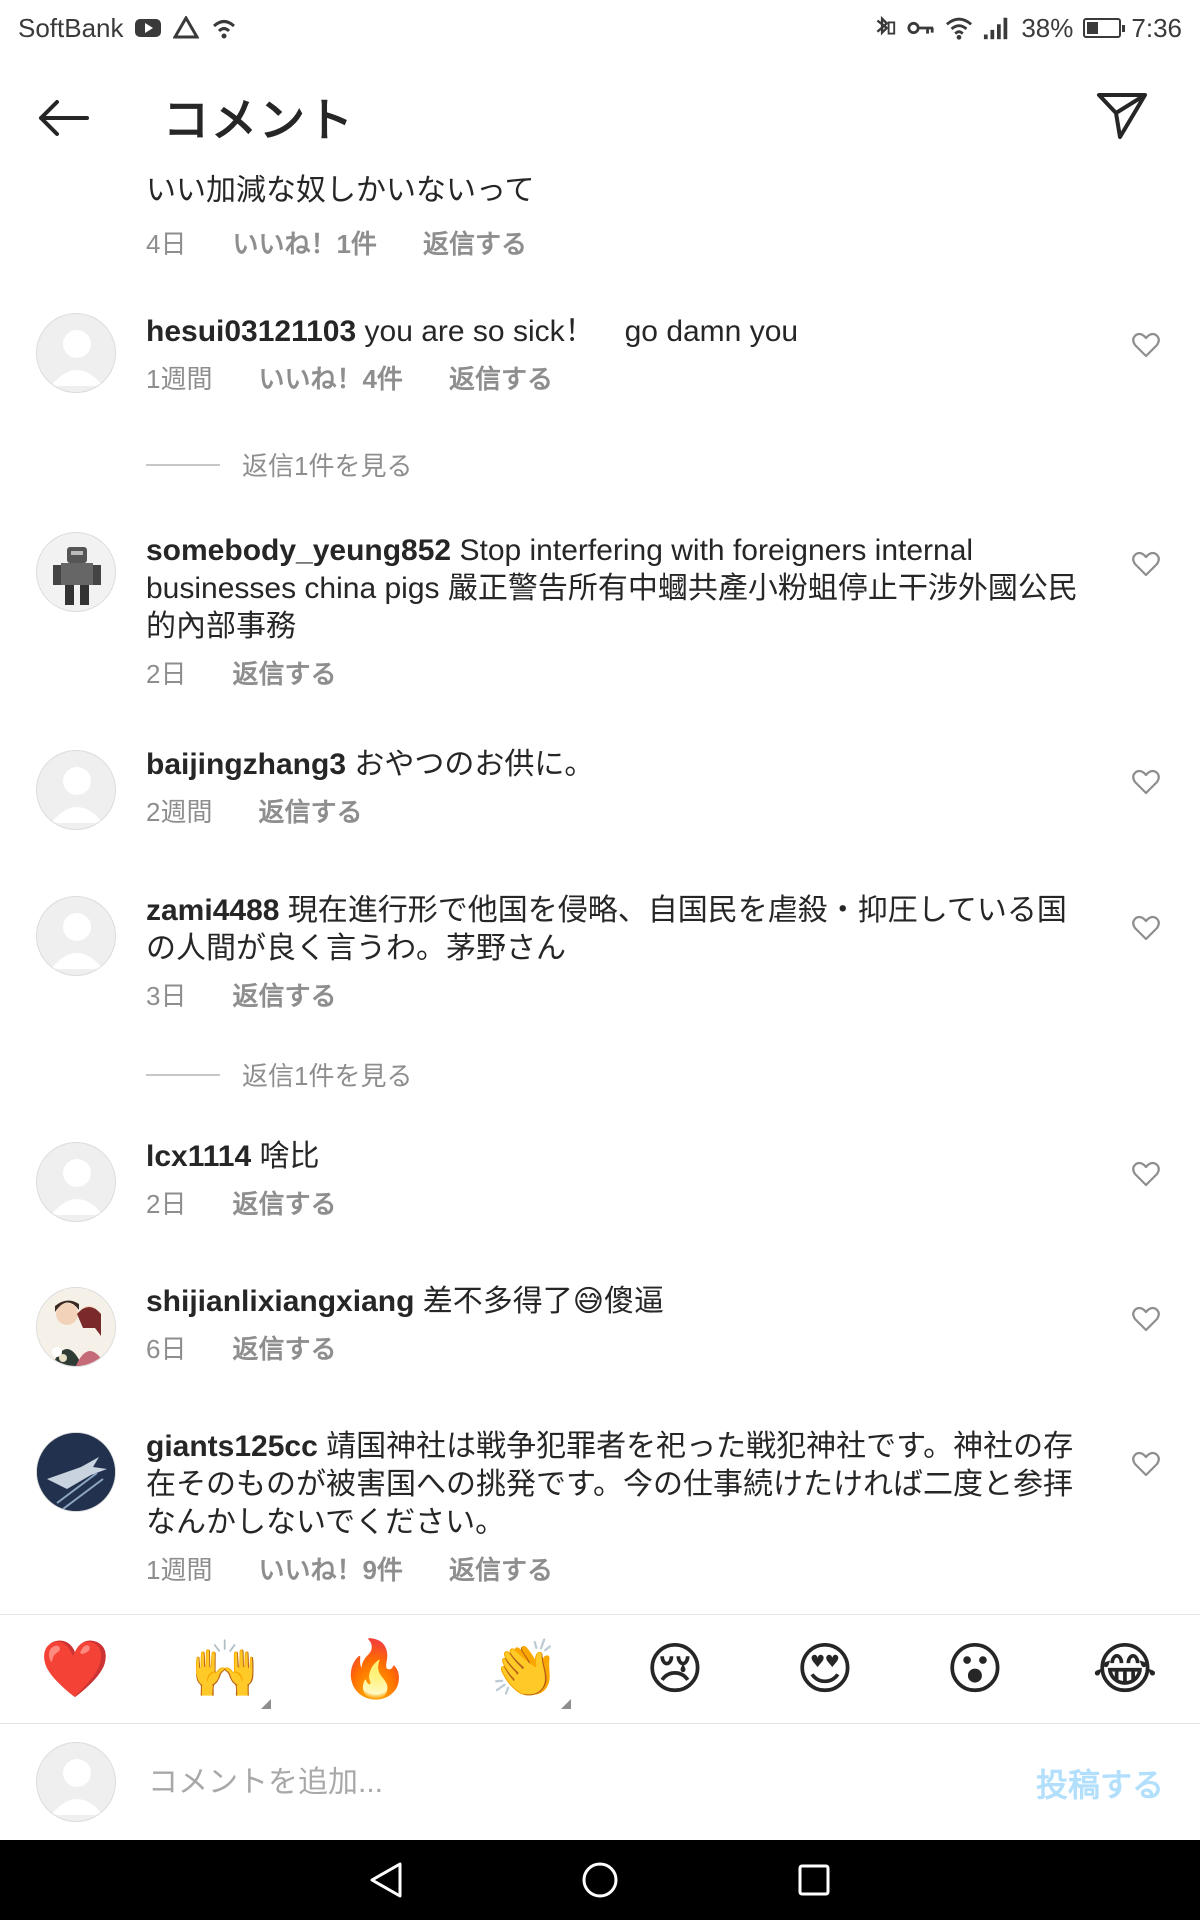  Describe the element at coordinates (600, 28) in the screenshot. I see `status-bar: SoftBank 38% 7:36` at that location.